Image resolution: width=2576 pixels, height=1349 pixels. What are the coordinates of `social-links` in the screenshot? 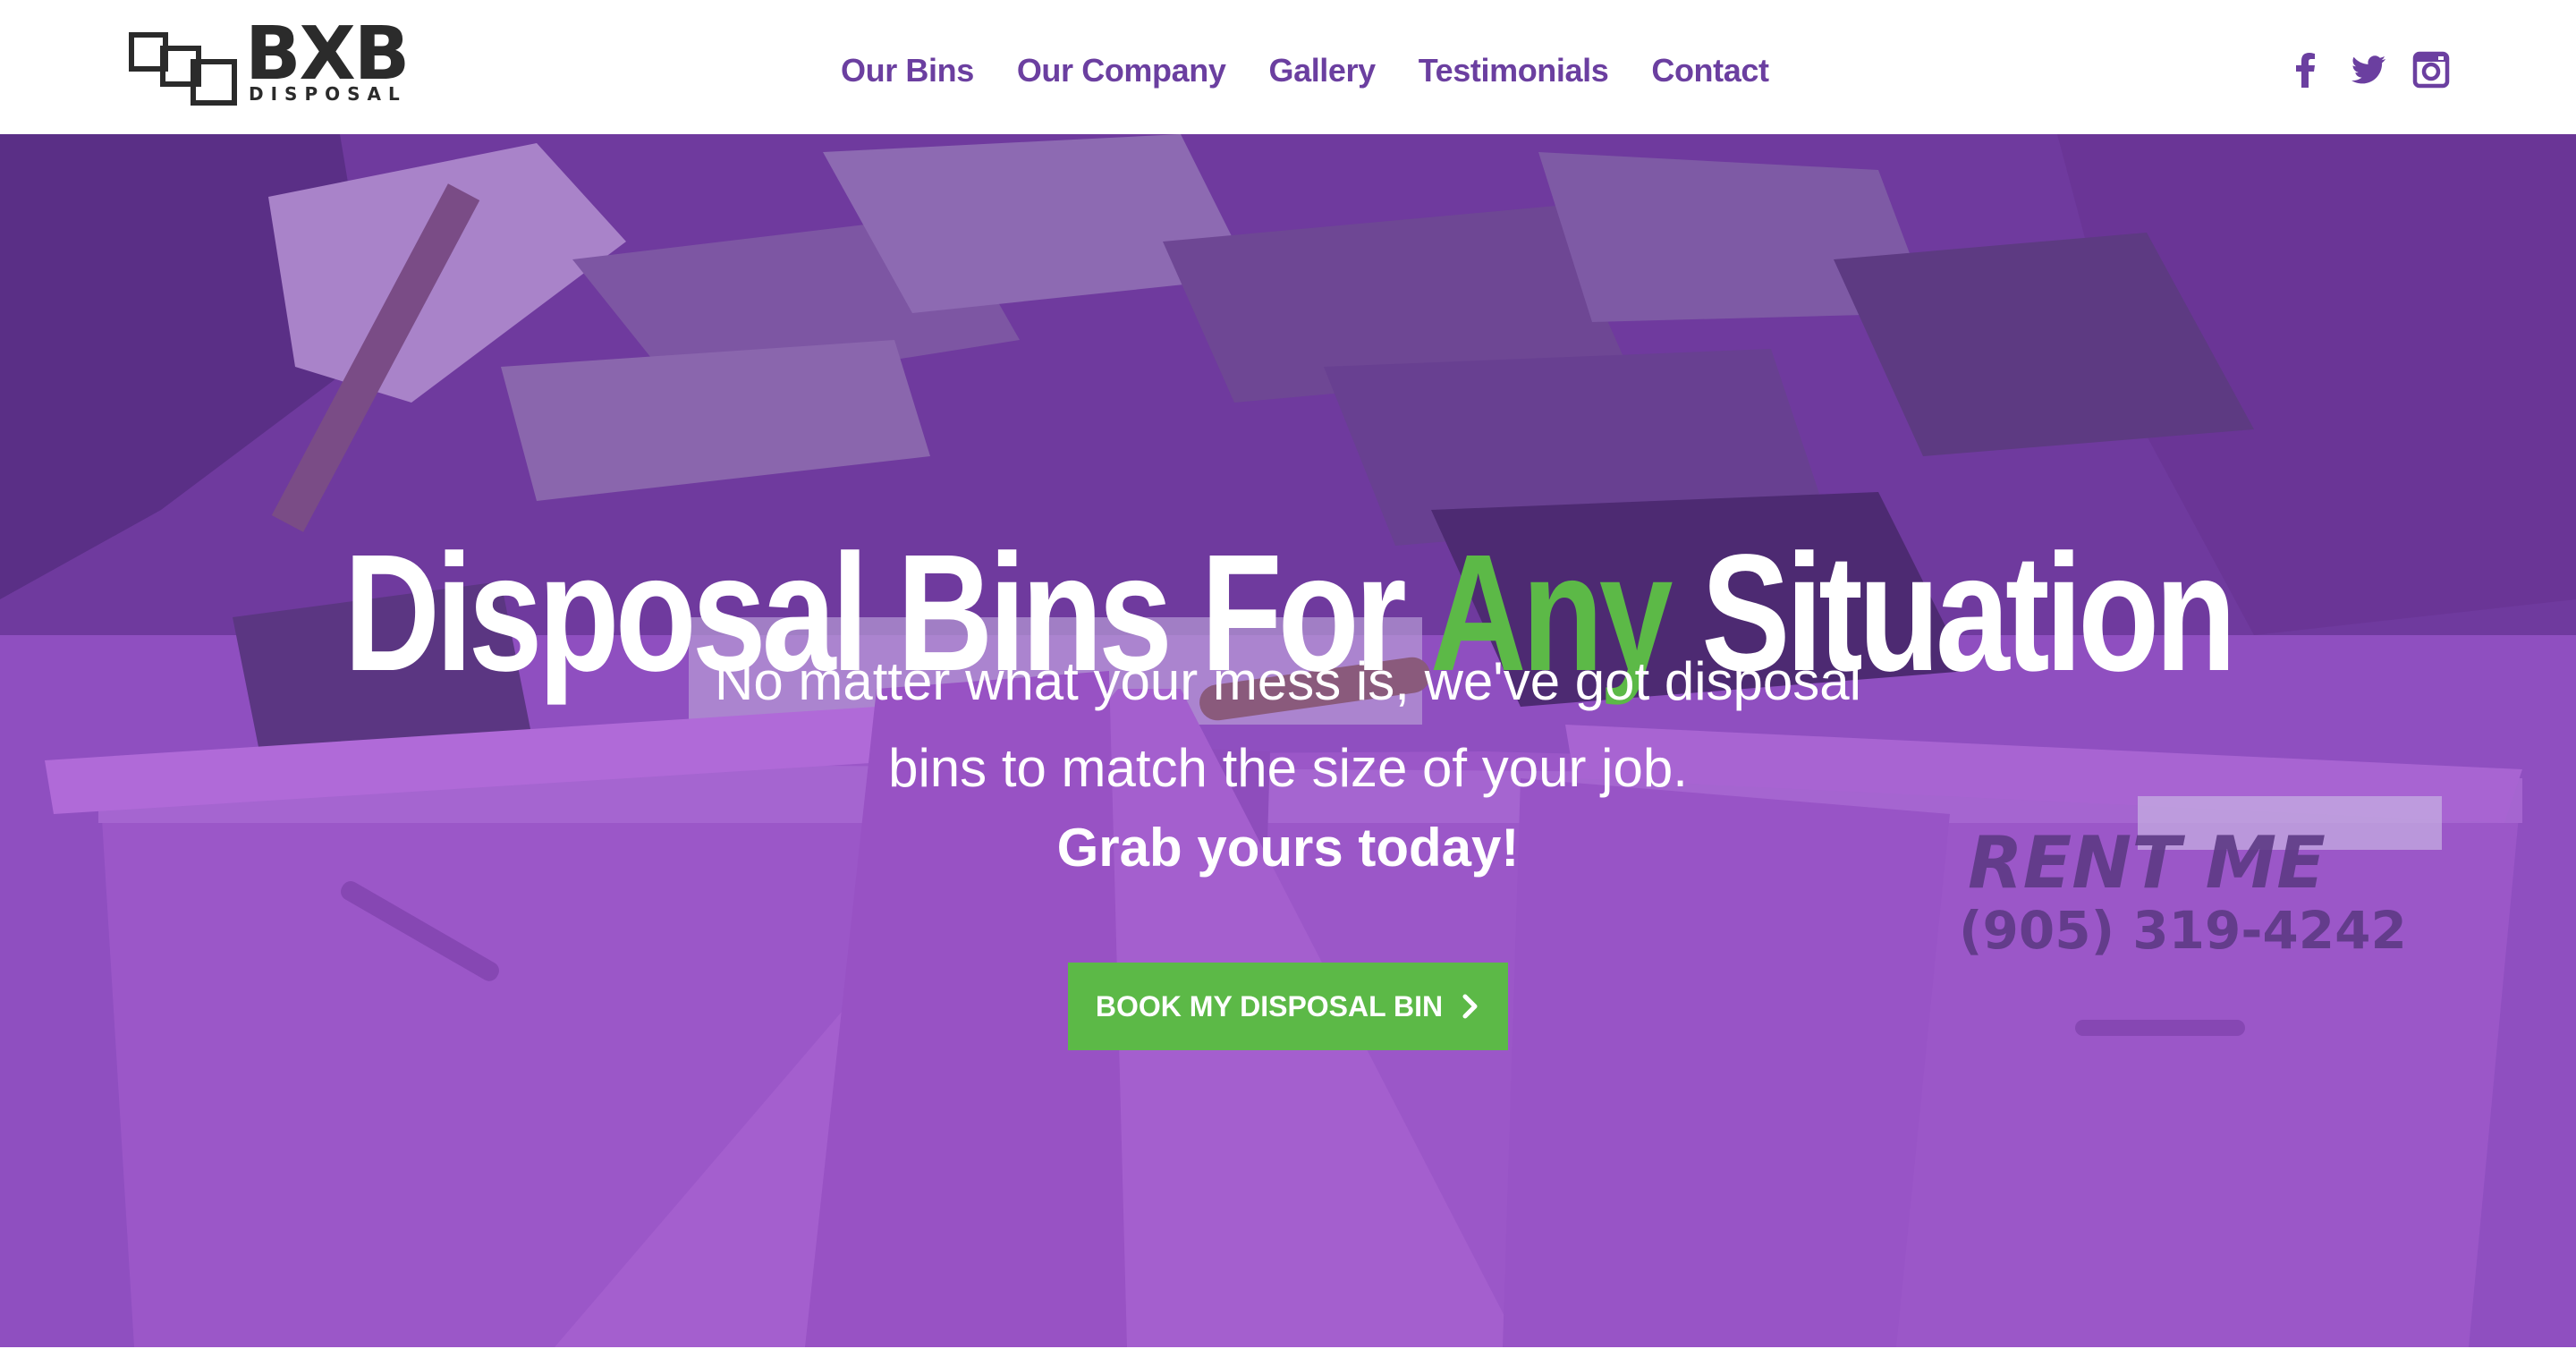 It's located at (2368, 69).